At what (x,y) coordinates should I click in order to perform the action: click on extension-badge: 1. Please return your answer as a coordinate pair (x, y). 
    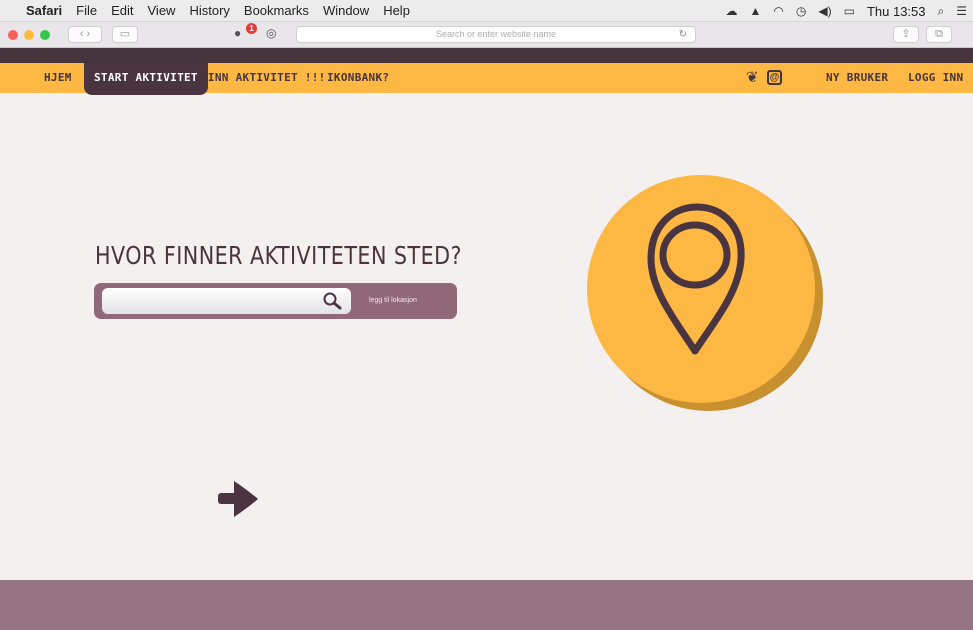
    Looking at the image, I should click on (251, 28).